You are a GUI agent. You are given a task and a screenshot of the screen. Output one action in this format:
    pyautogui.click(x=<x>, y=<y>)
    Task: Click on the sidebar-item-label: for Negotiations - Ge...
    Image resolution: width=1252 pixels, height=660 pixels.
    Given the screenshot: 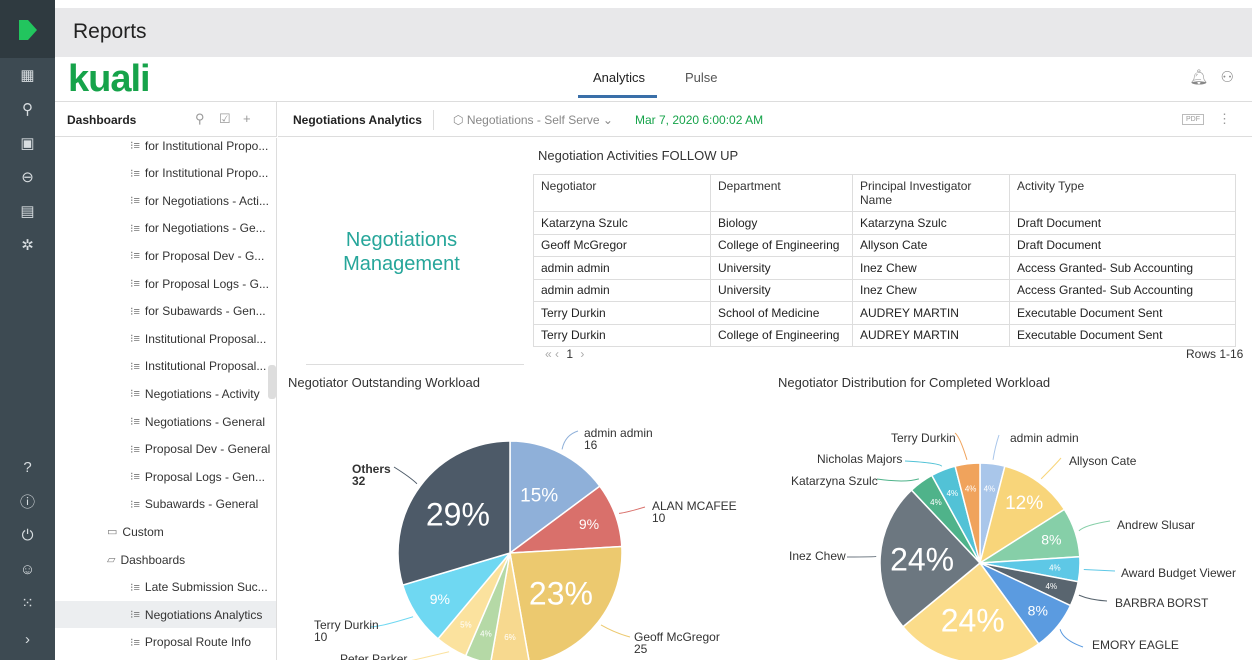 What is the action you would take?
    pyautogui.click(x=205, y=228)
    